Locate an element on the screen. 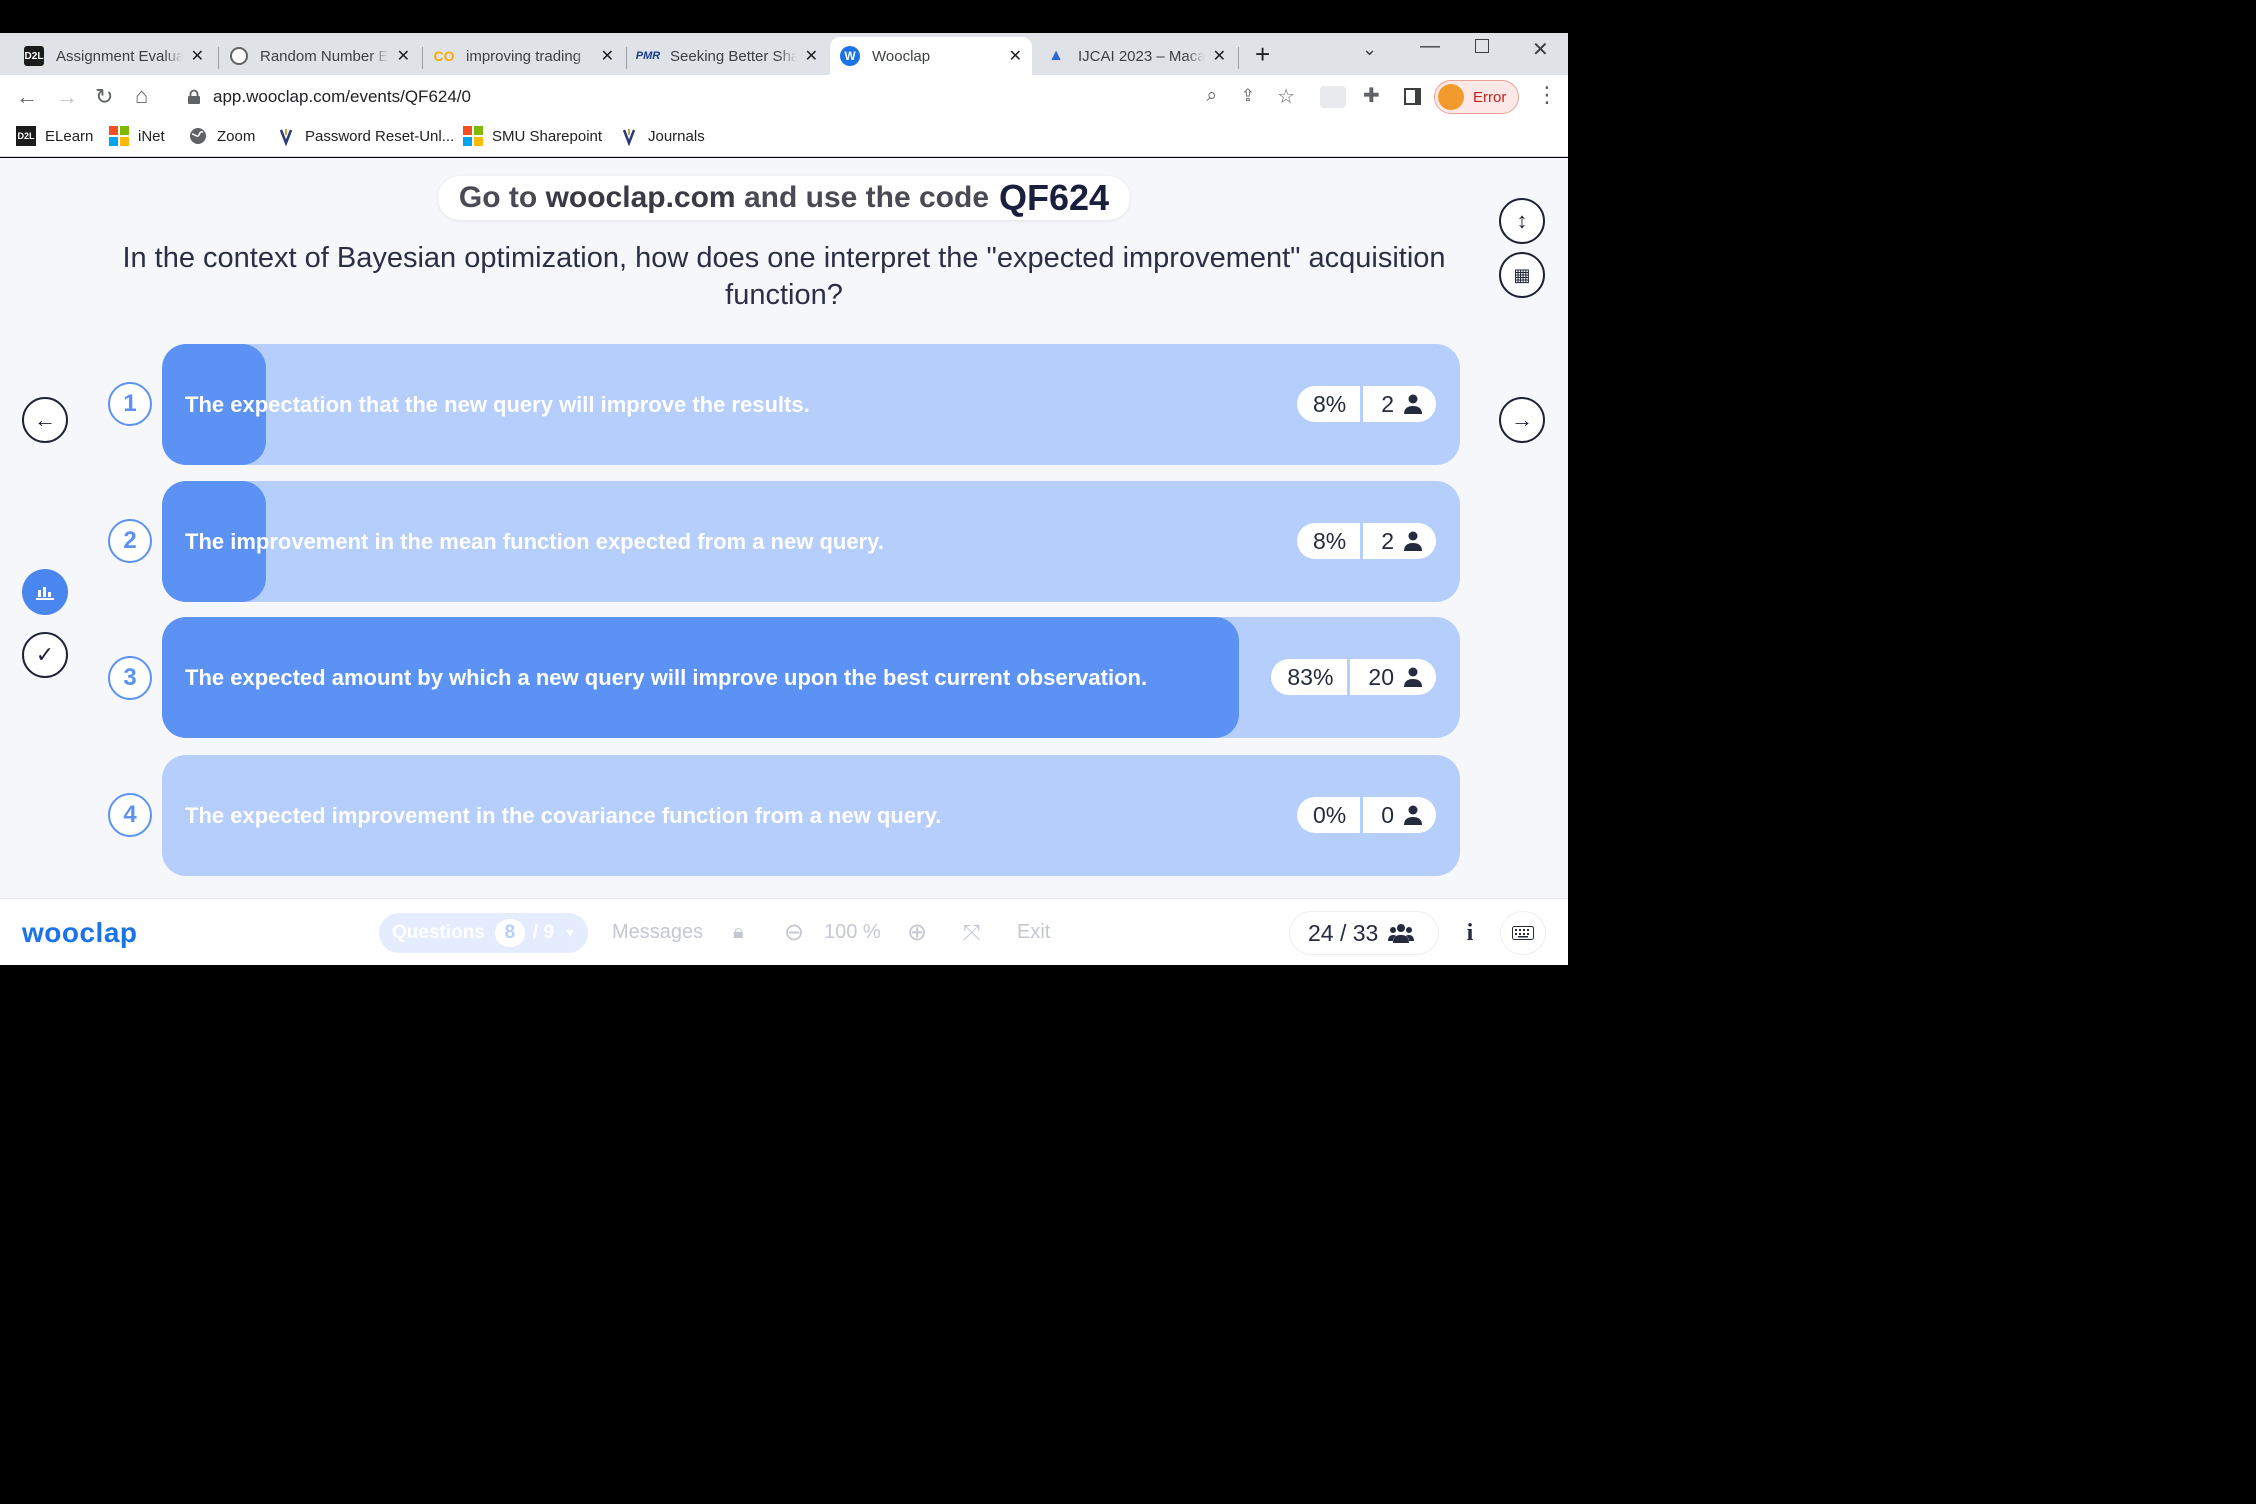  bookmark-inet: iNet is located at coordinates (137, 136).